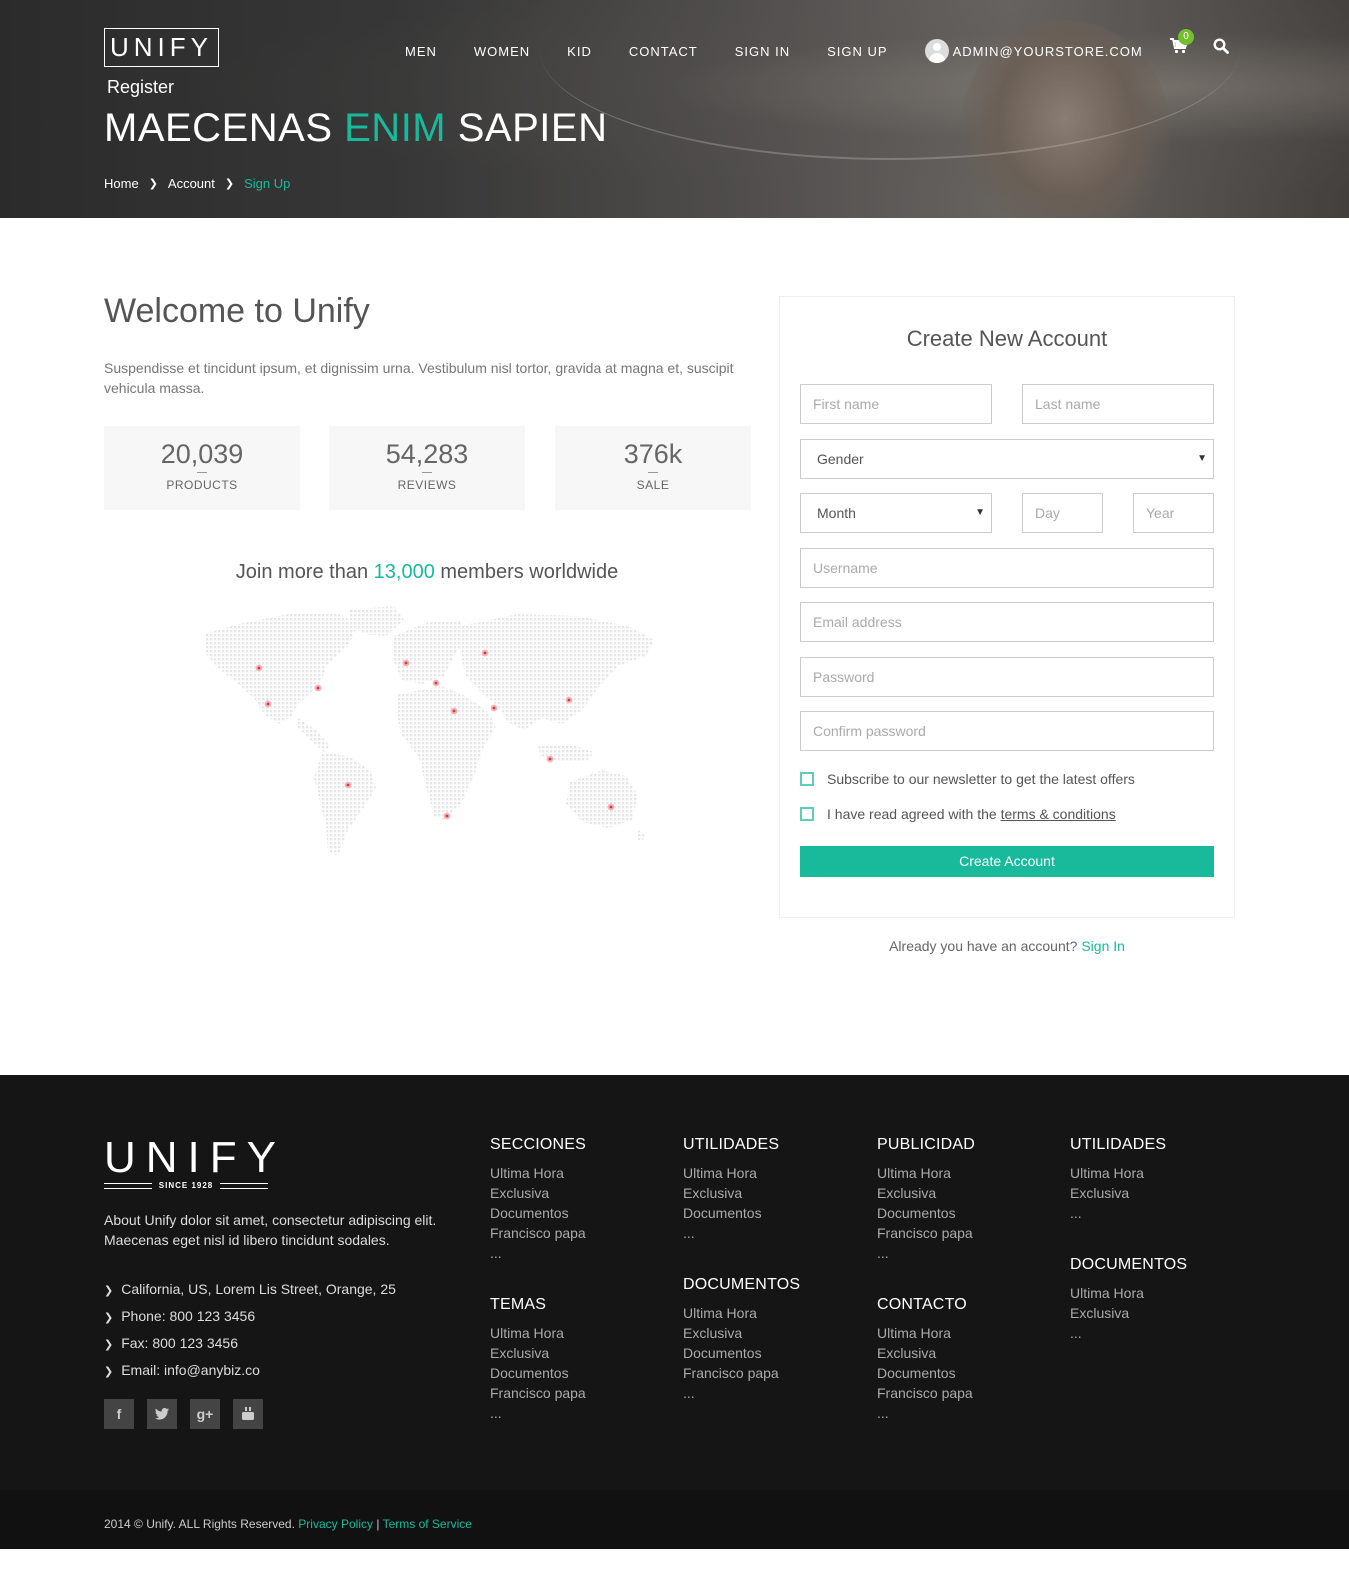 The image size is (1349, 1582). I want to click on nav-contact: CONTACT, so click(663, 51).